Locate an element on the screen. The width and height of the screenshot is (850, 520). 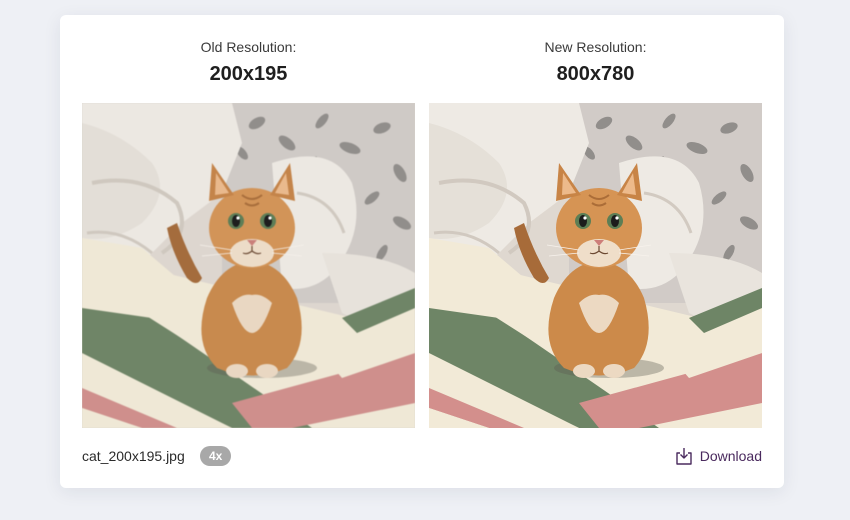
old-resolution-label: Old Resolution: is located at coordinates (248, 47).